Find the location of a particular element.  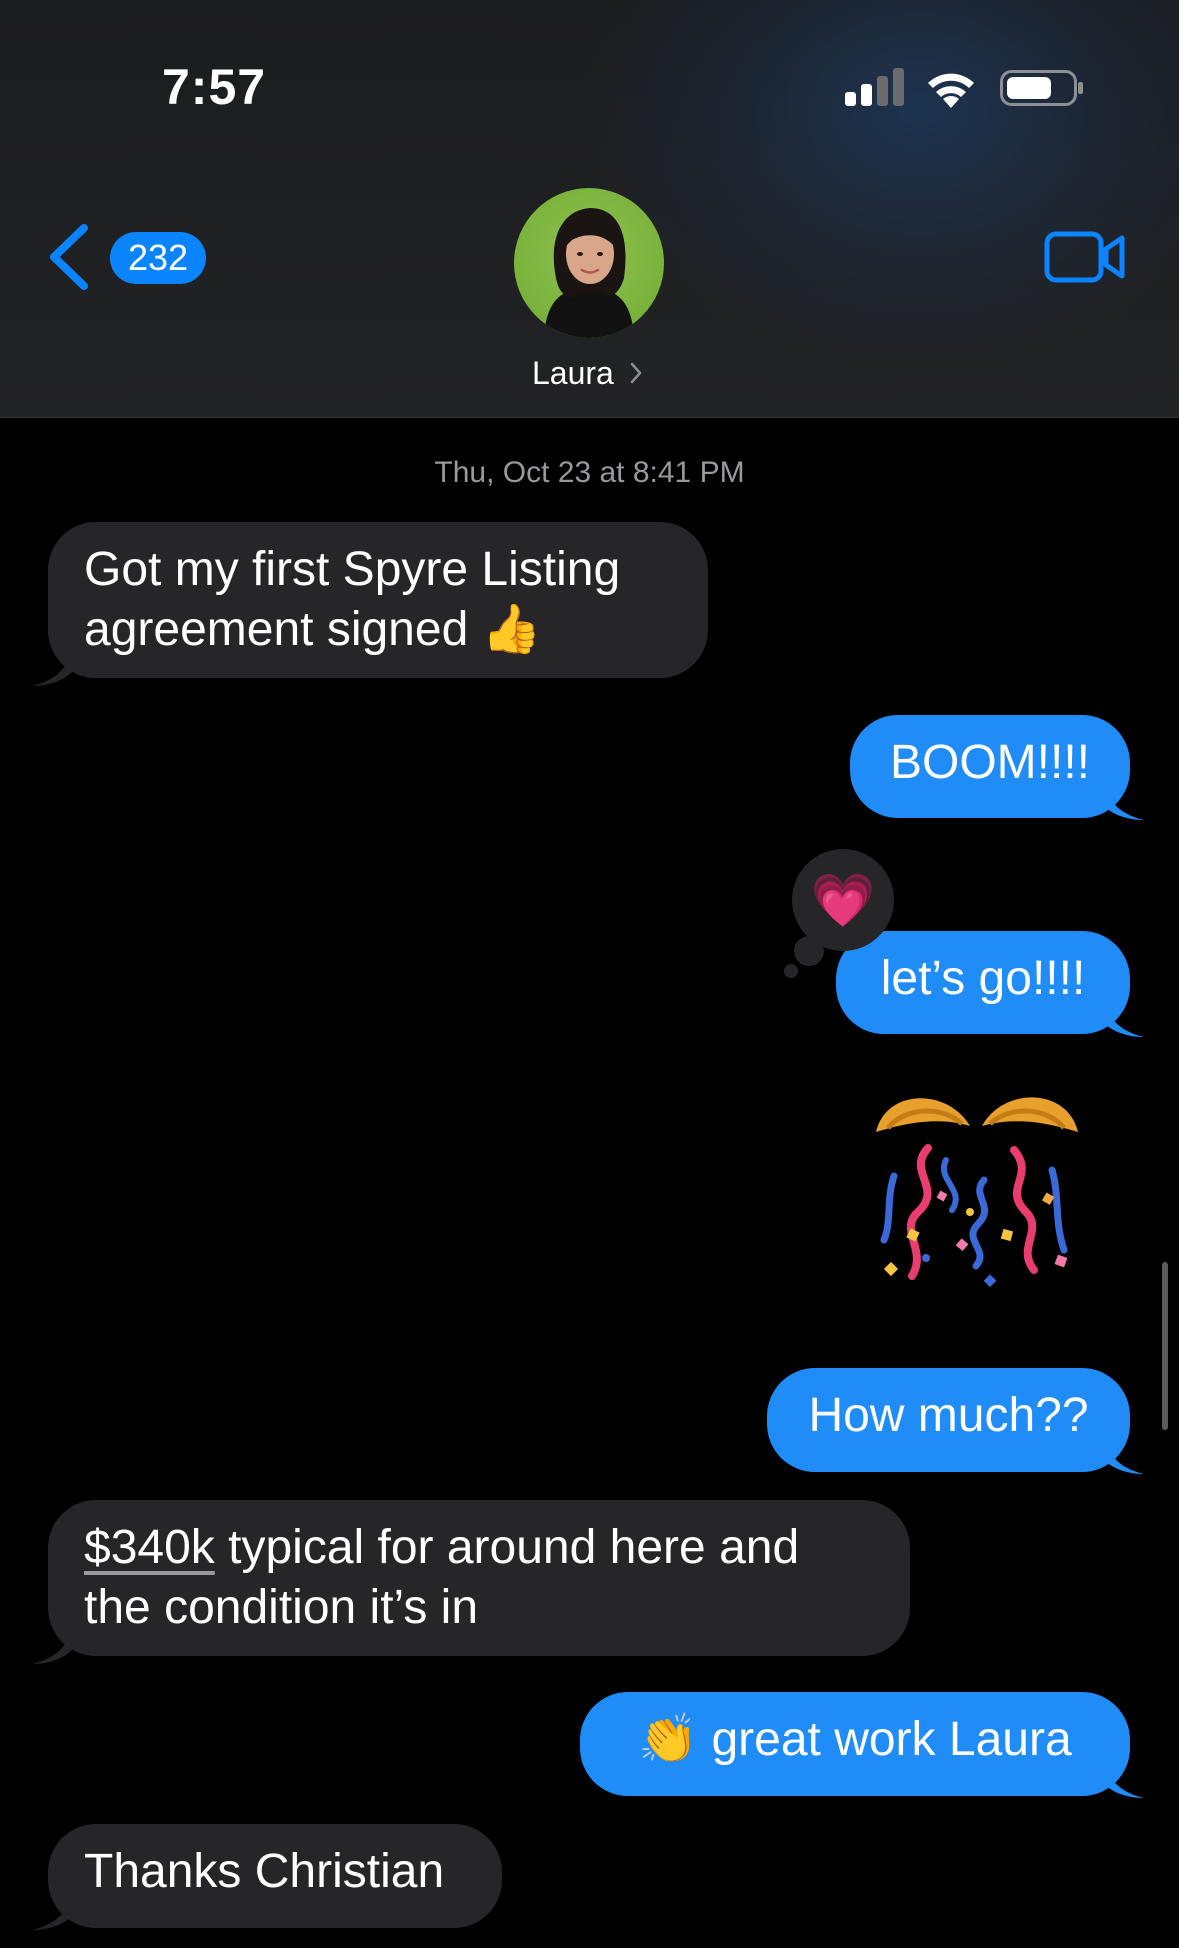

outgoing-message: let’s go!!!! is located at coordinates (983, 982).